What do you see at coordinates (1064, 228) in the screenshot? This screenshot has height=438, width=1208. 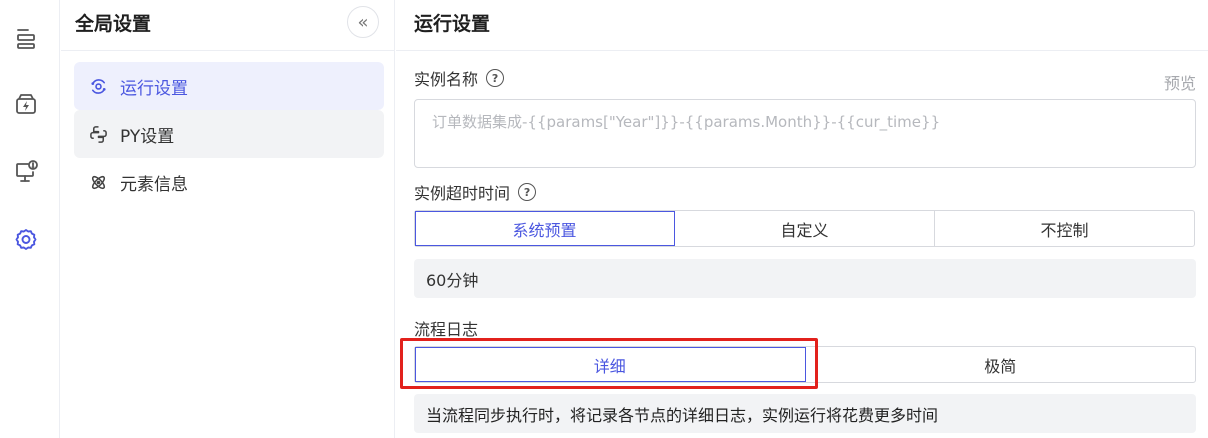 I see `timeout-option-no-limit: 不控制` at bounding box center [1064, 228].